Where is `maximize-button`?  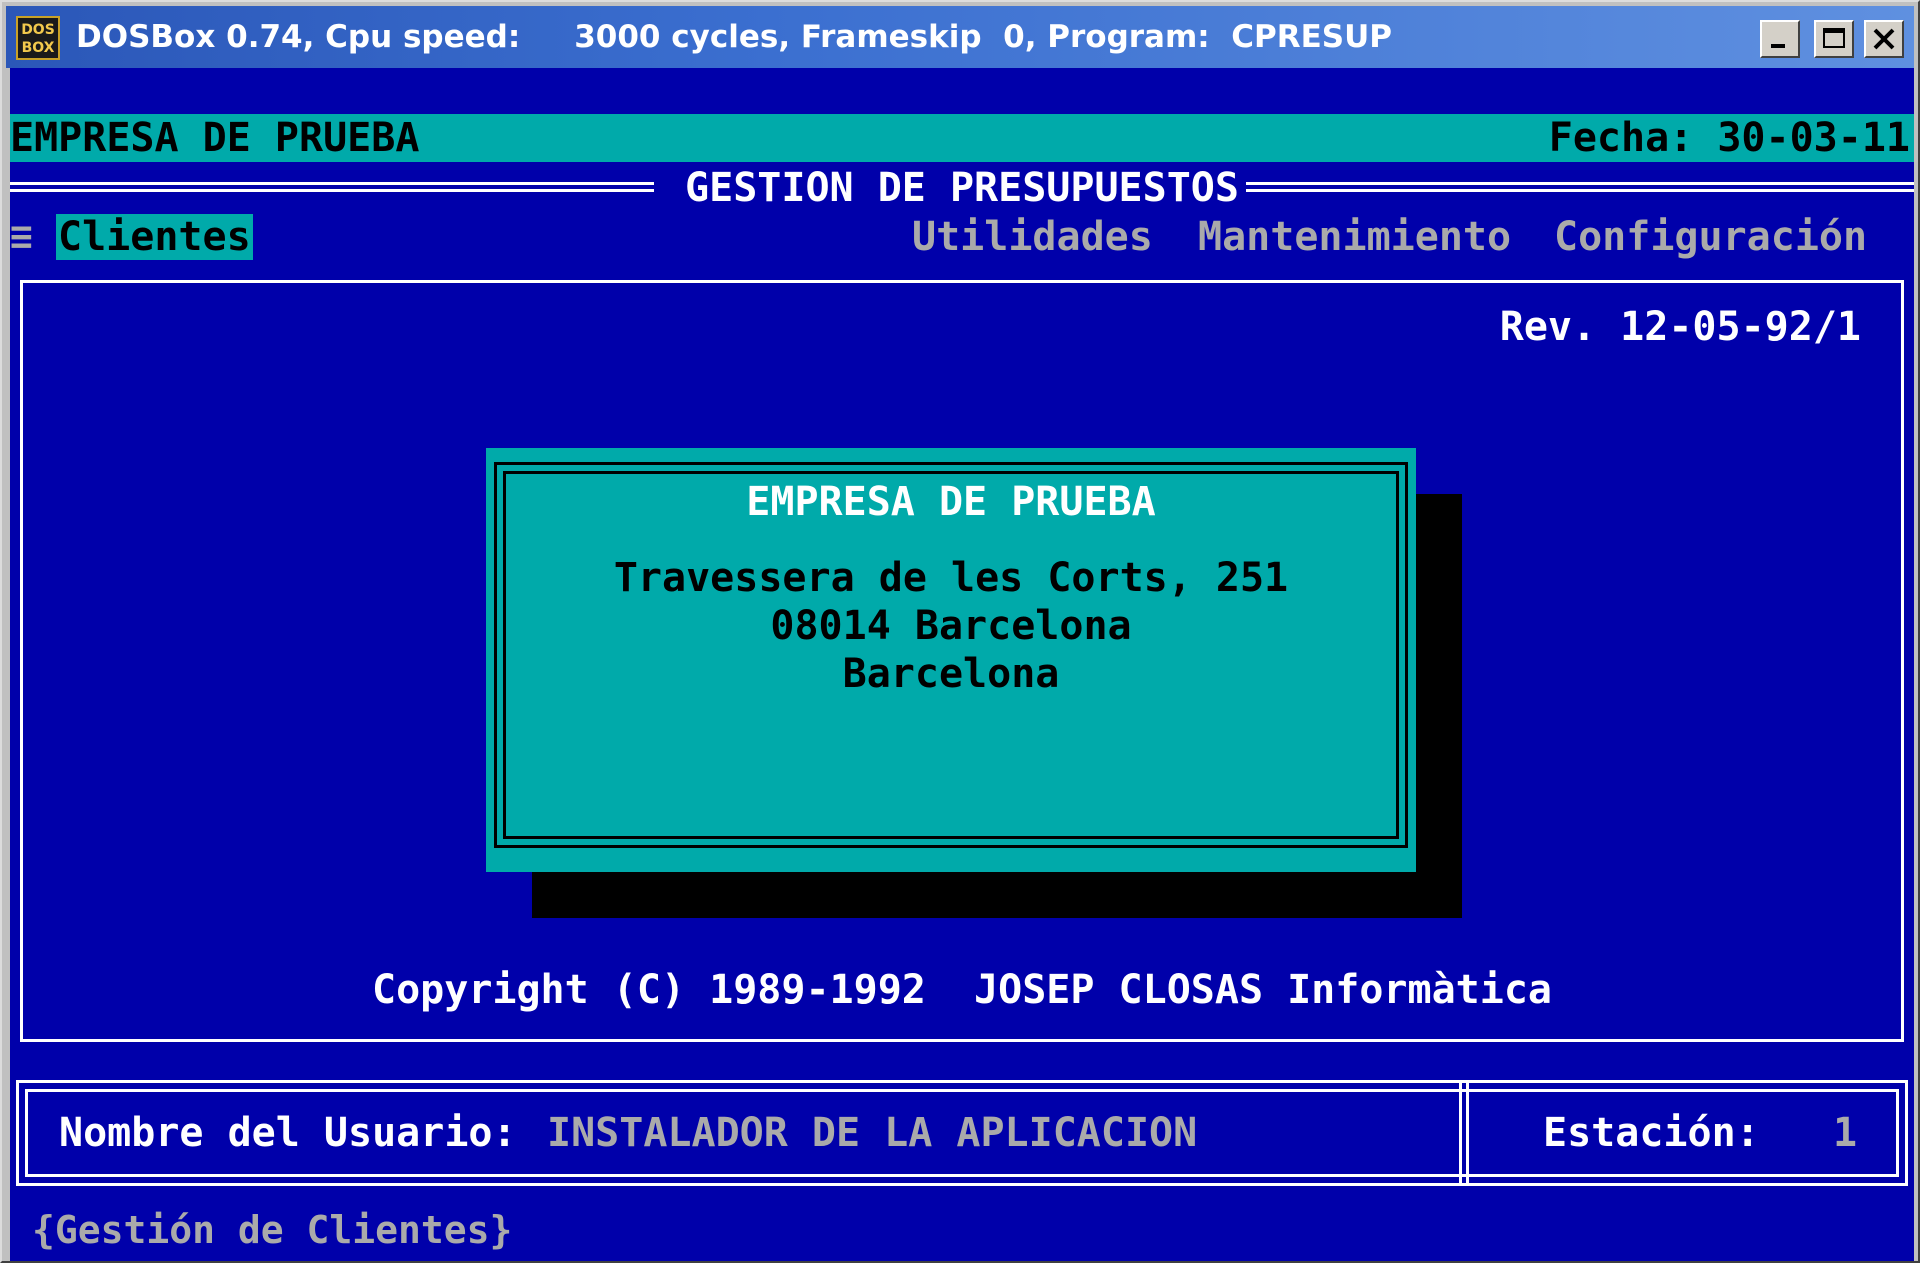
maximize-button is located at coordinates (1834, 39).